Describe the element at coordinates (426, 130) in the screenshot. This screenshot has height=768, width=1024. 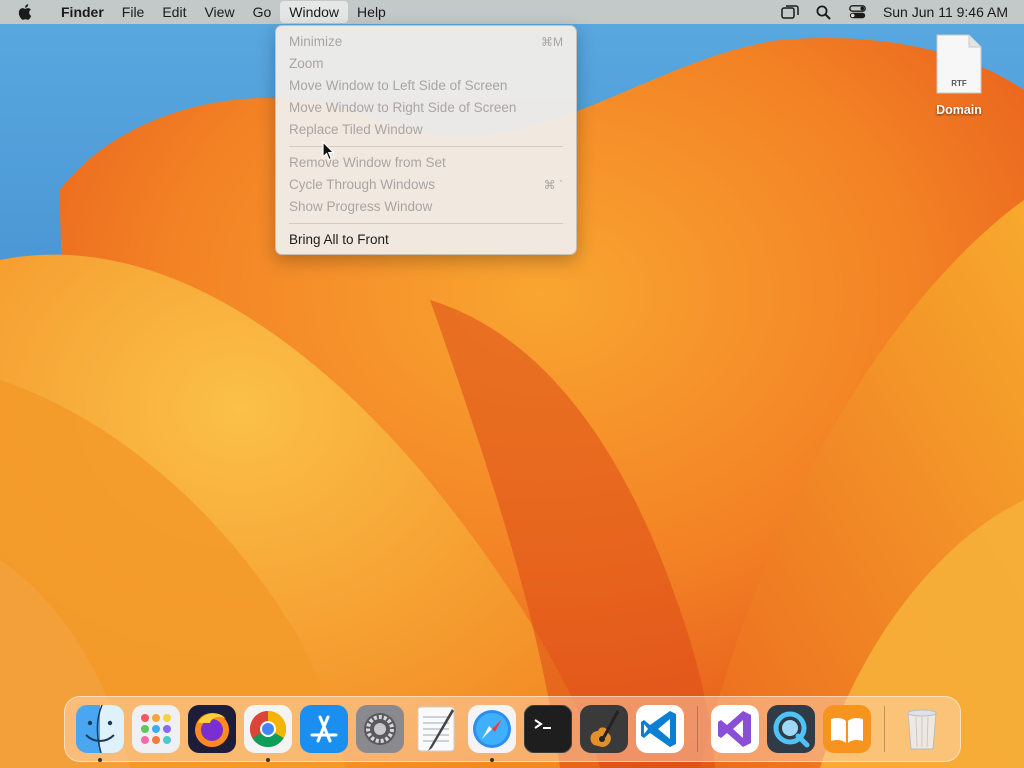
I see `menu-item-replace-tiled: Replace Tiled Window` at that location.